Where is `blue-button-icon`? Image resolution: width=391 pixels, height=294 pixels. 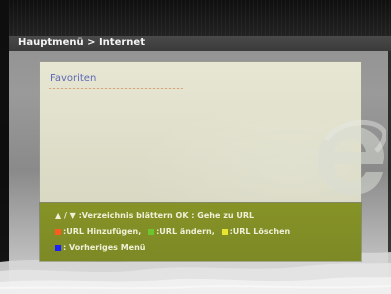 blue-button-icon is located at coordinates (58, 248).